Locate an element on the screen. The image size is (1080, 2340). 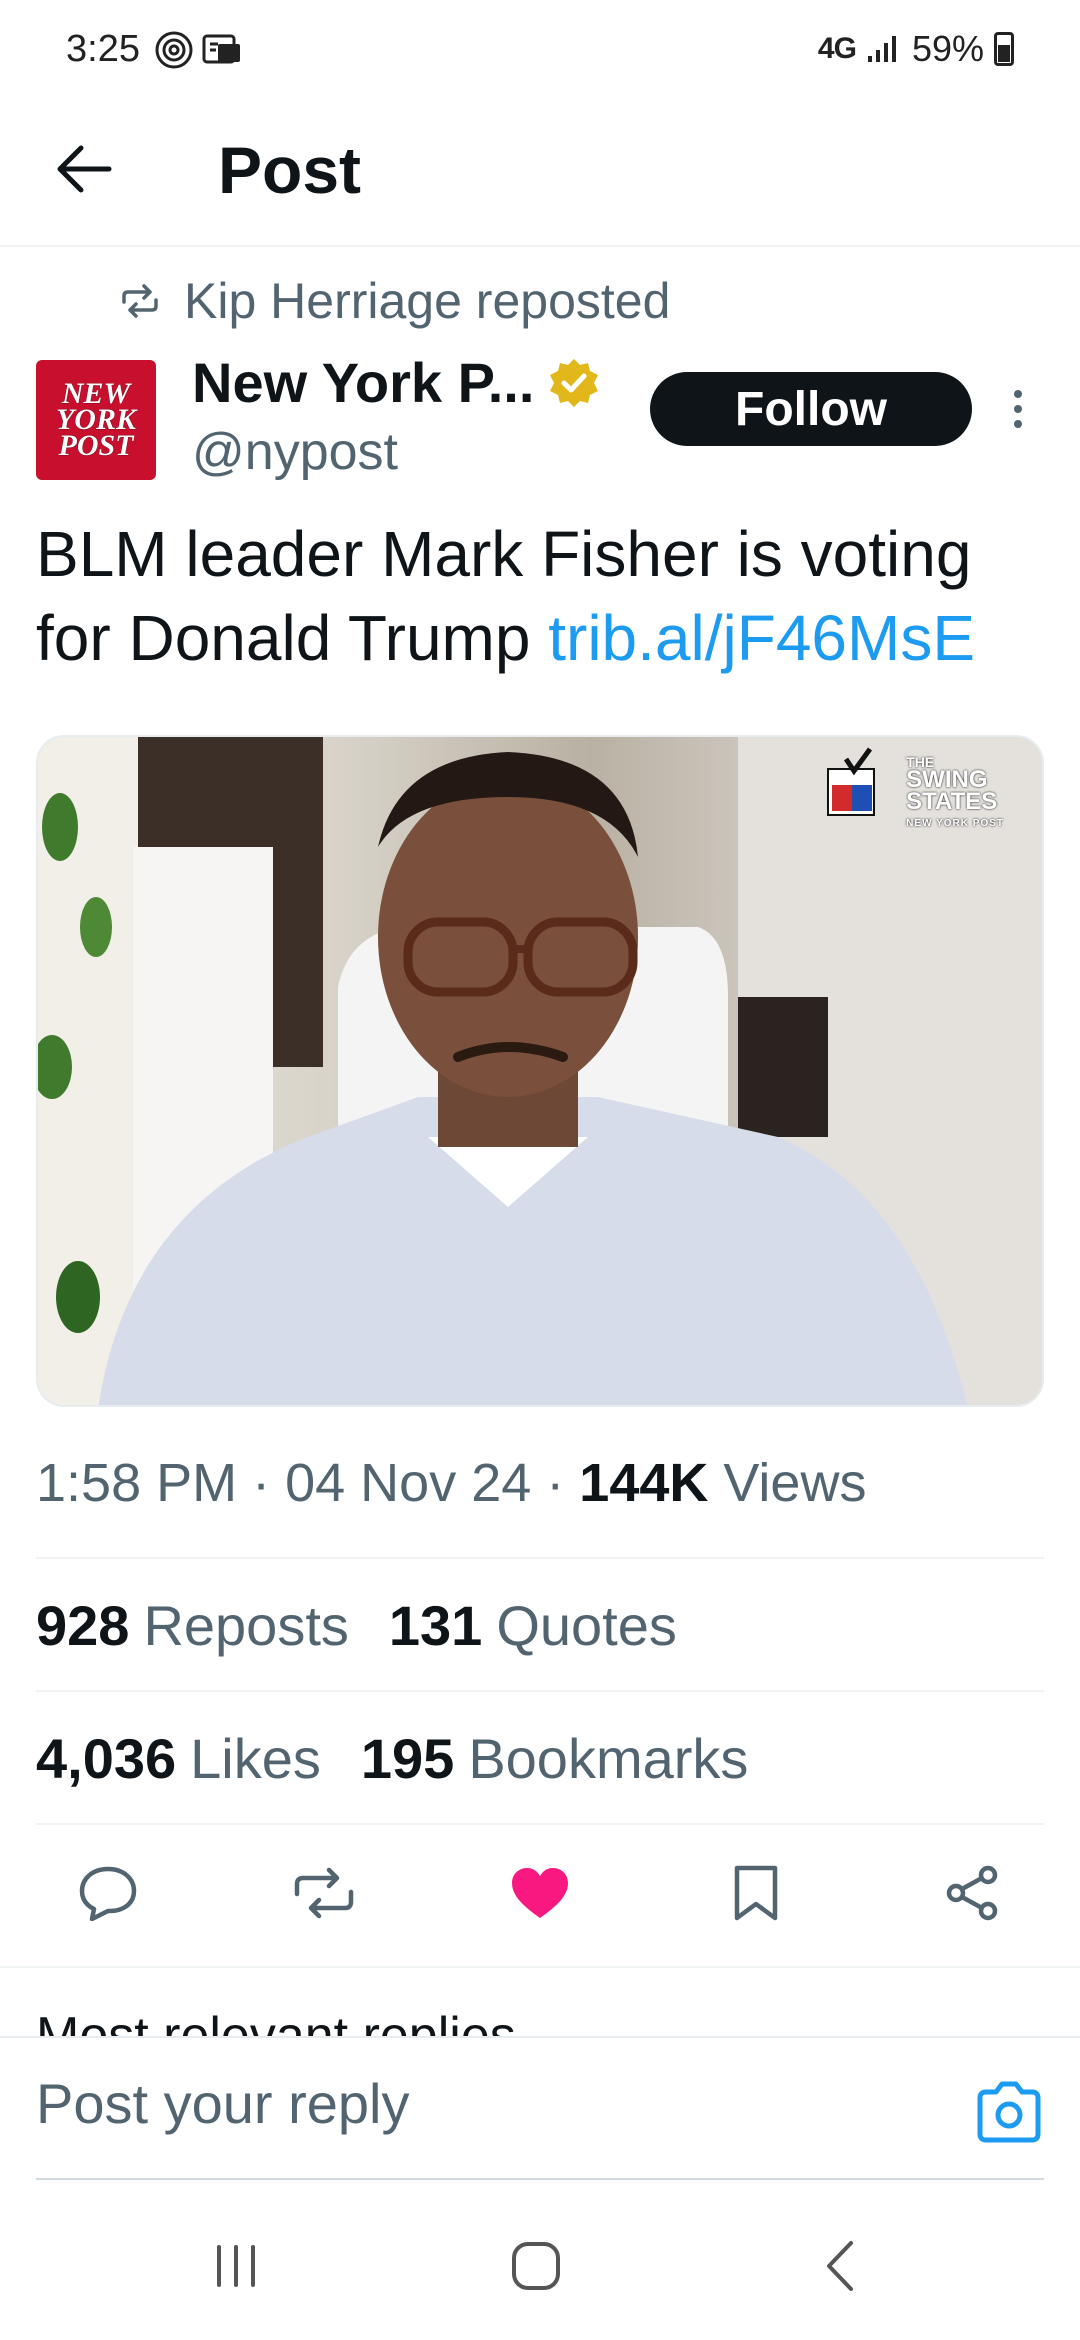
heart-filled-icon is located at coordinates (540, 1893).